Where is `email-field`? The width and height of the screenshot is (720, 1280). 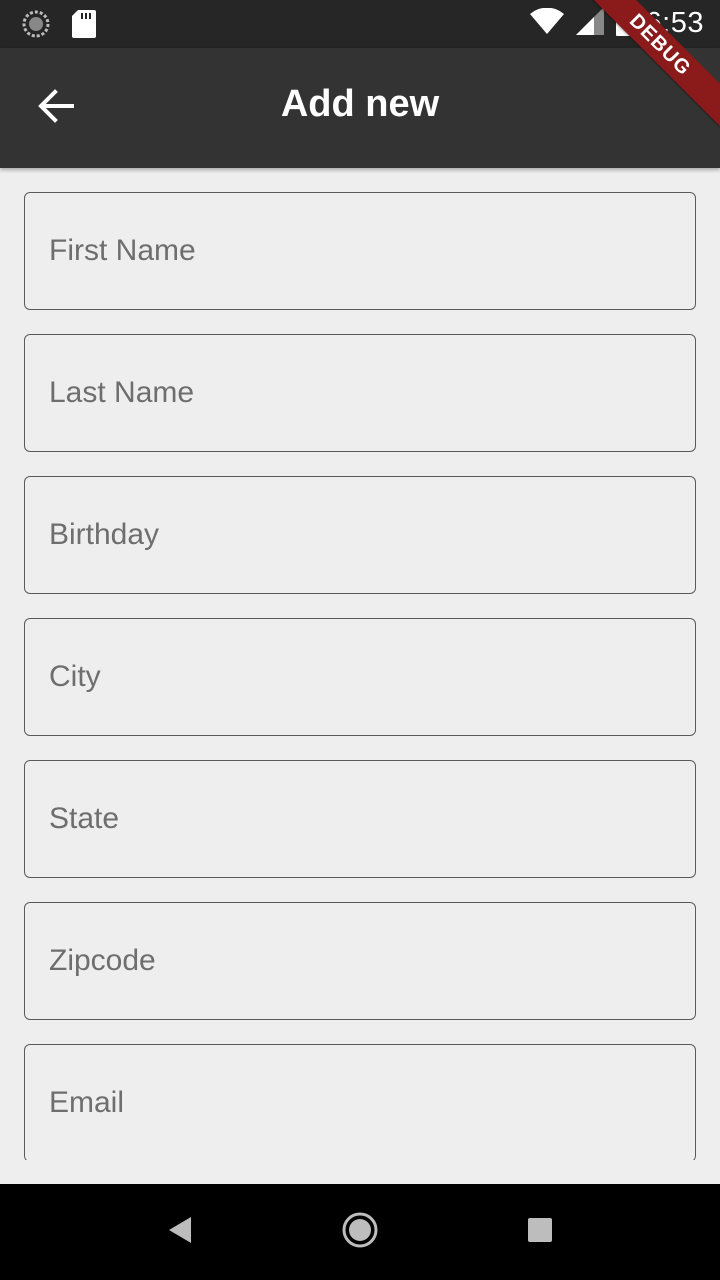 email-field is located at coordinates (360, 1102).